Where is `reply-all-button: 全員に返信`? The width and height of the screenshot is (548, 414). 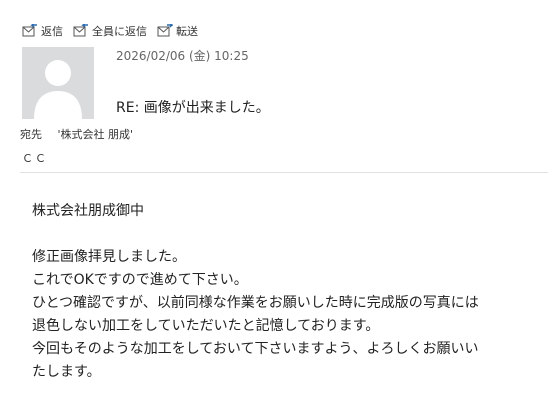 reply-all-button: 全員に返信 is located at coordinates (110, 31).